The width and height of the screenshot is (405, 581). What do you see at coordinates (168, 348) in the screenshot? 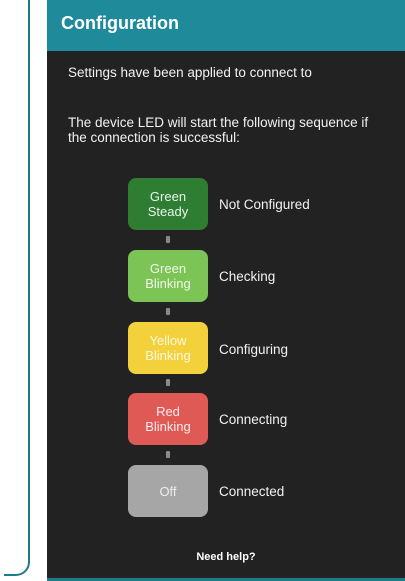
I see `led-step-yellow-blinking: Yellow Blinking` at bounding box center [168, 348].